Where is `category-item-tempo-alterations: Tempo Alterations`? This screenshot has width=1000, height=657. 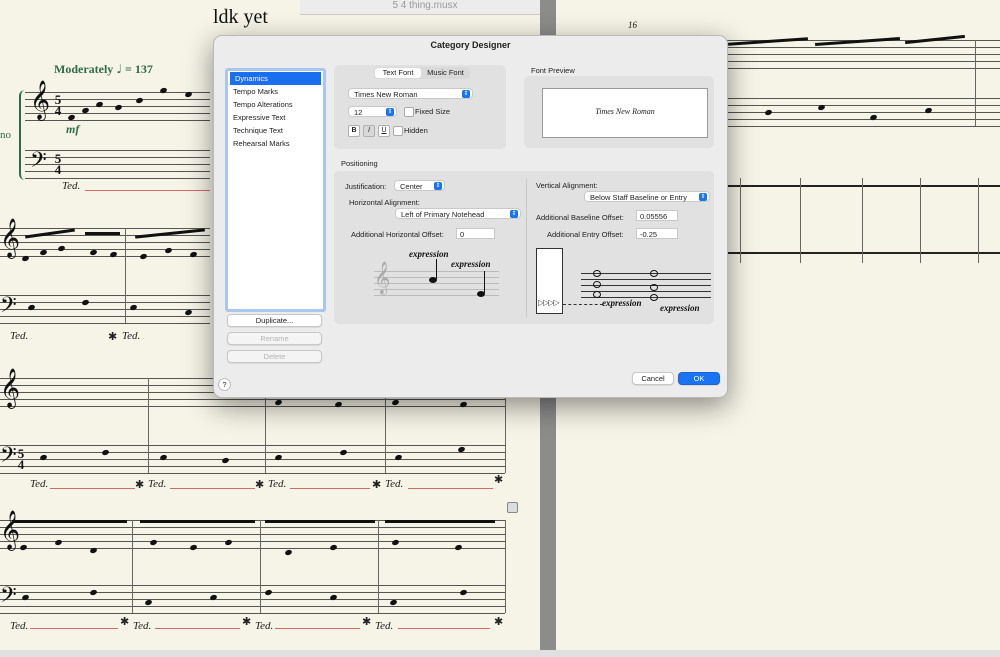 category-item-tempo-alterations: Tempo Alterations is located at coordinates (275, 104).